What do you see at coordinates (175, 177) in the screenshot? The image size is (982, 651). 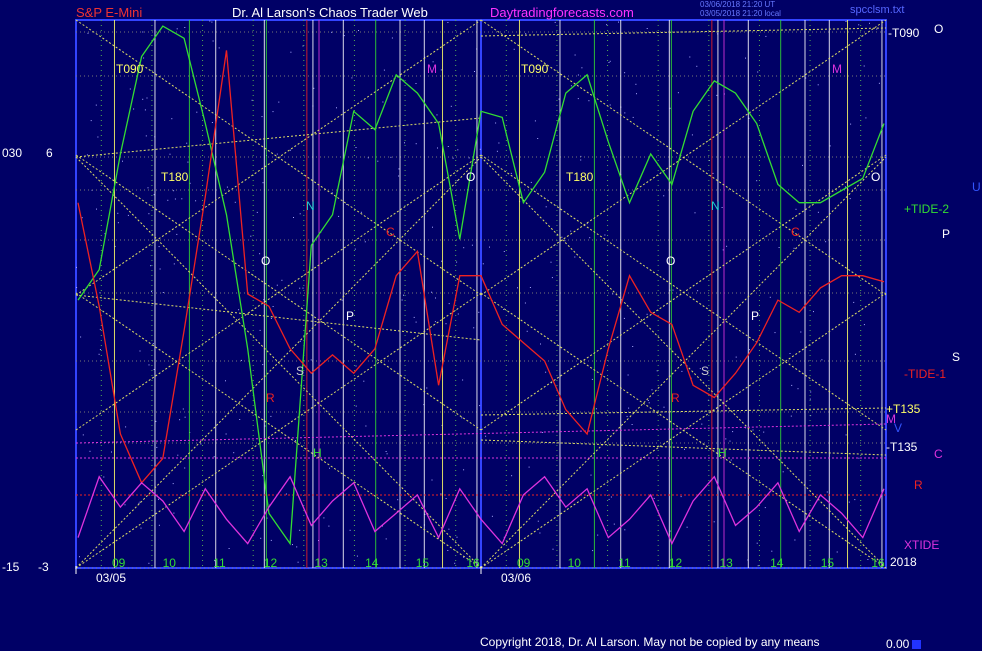 I see `marker-t180: T180` at bounding box center [175, 177].